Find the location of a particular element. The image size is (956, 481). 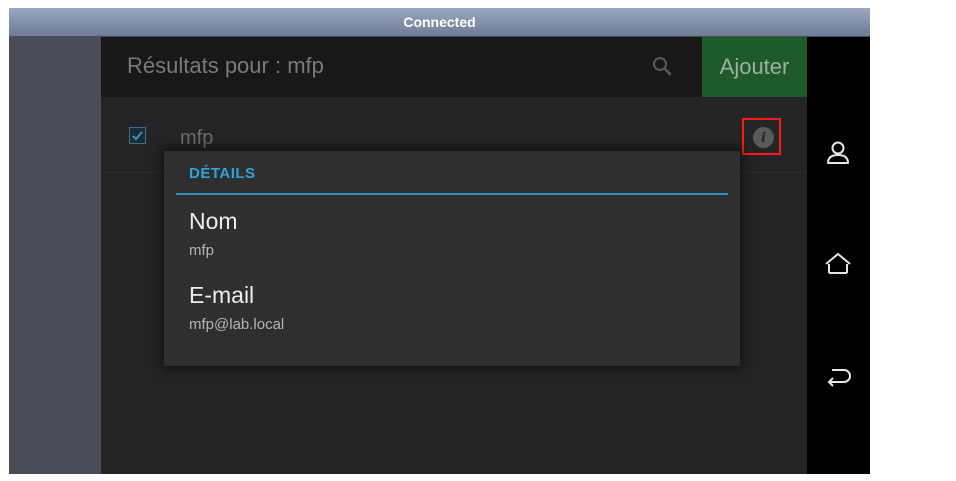

check-icon is located at coordinates (137, 136).